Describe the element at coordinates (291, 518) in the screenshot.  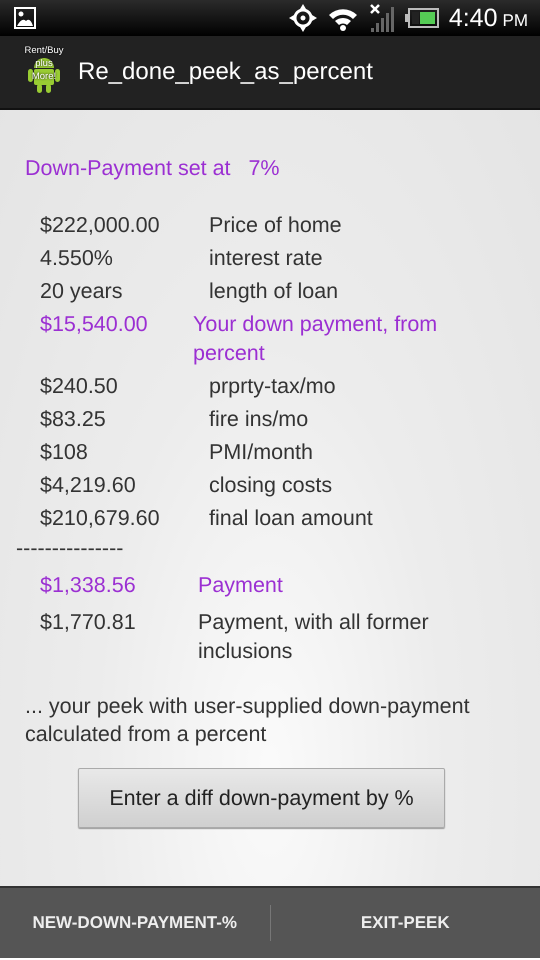
I see `amount-label: final loan amount` at that location.